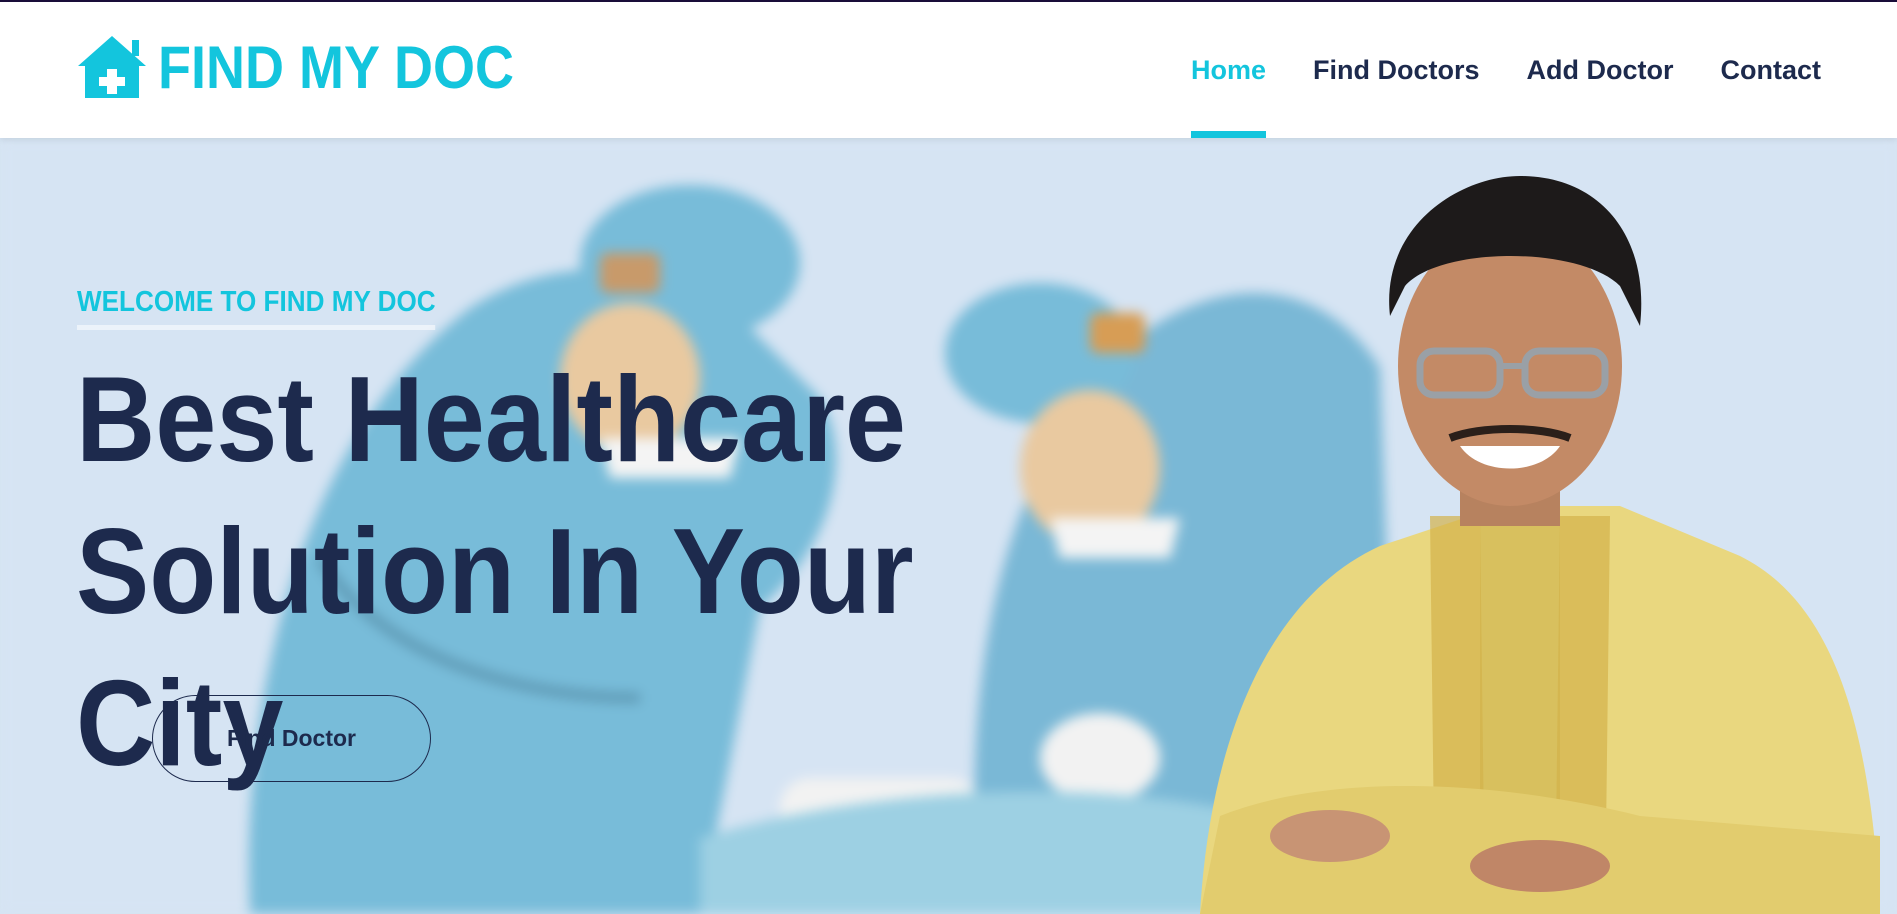 The width and height of the screenshot is (1897, 914). What do you see at coordinates (256, 308) in the screenshot?
I see `hero-eyebrow: WELCOME TO FIND MY DOC` at bounding box center [256, 308].